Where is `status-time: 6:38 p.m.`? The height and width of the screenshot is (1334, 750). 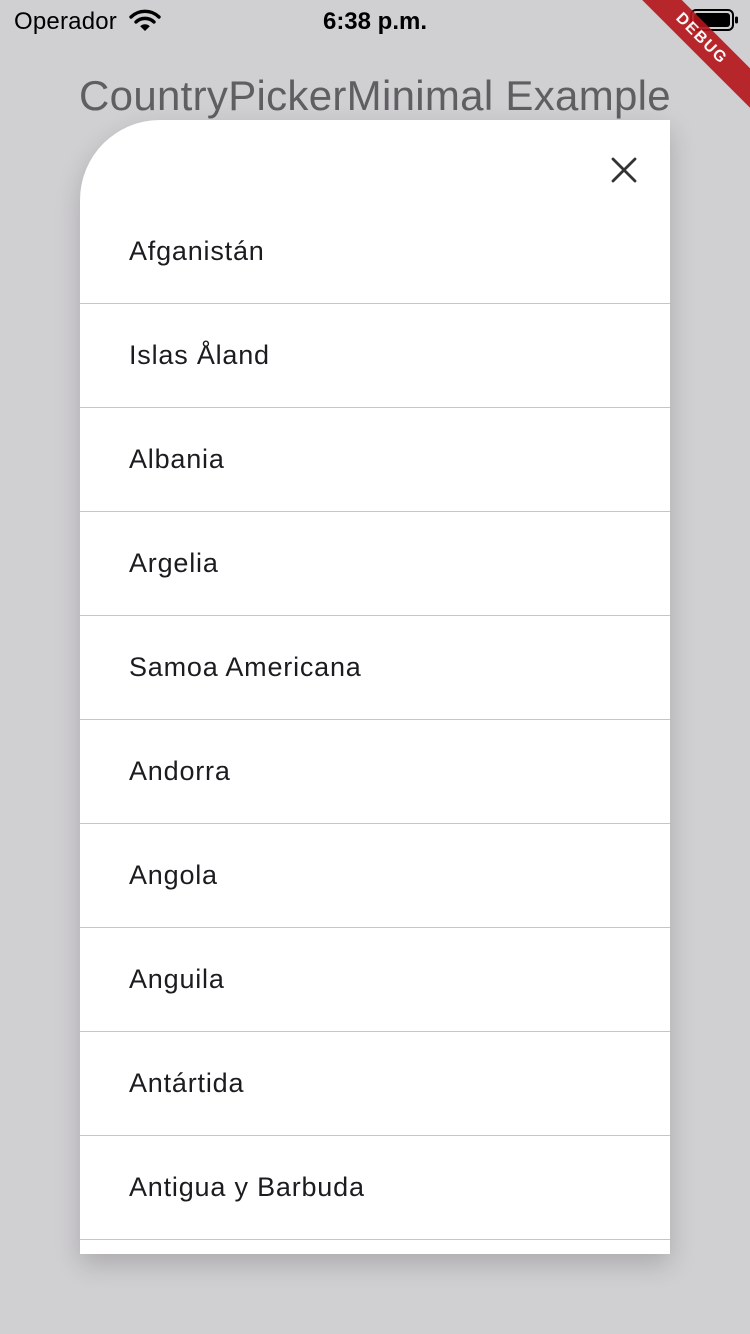
status-time: 6:38 p.m. is located at coordinates (375, 21).